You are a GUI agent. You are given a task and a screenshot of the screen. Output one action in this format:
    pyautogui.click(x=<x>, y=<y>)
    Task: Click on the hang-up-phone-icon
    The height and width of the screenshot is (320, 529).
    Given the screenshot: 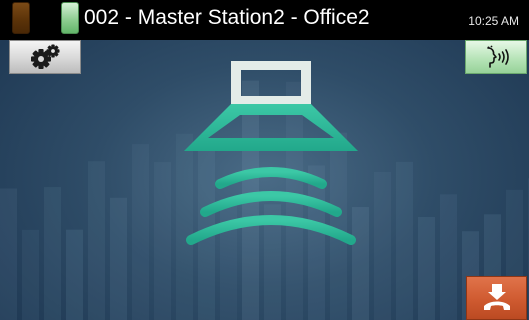 What is the action you would take?
    pyautogui.click(x=496, y=297)
    